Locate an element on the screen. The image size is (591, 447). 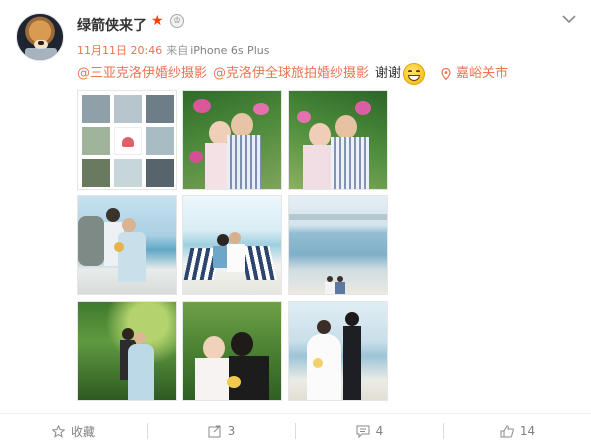
post-meta: 11月11日 20:46 来自 iPhone 6s Plus is located at coordinates (173, 50).